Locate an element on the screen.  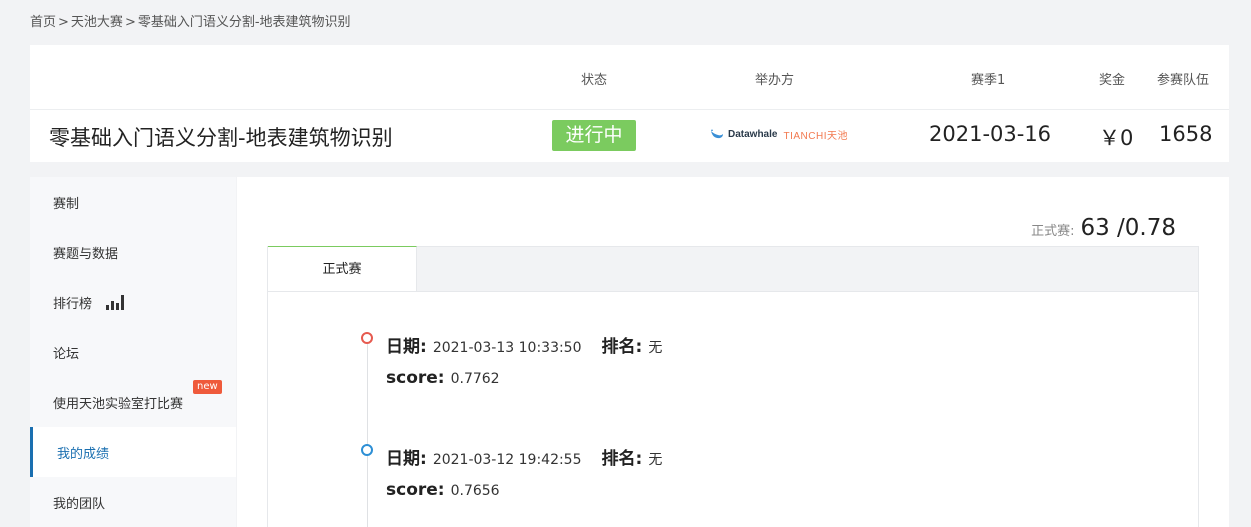
sidebar-item-my-team: 我的团队 is located at coordinates (133, 502).